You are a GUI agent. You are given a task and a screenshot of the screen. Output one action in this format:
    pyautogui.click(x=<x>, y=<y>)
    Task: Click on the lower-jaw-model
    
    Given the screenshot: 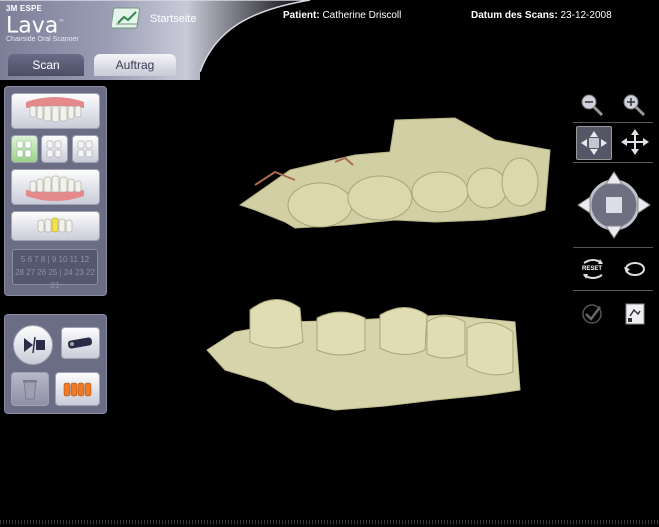 What is the action you would take?
    pyautogui.click(x=363, y=355)
    